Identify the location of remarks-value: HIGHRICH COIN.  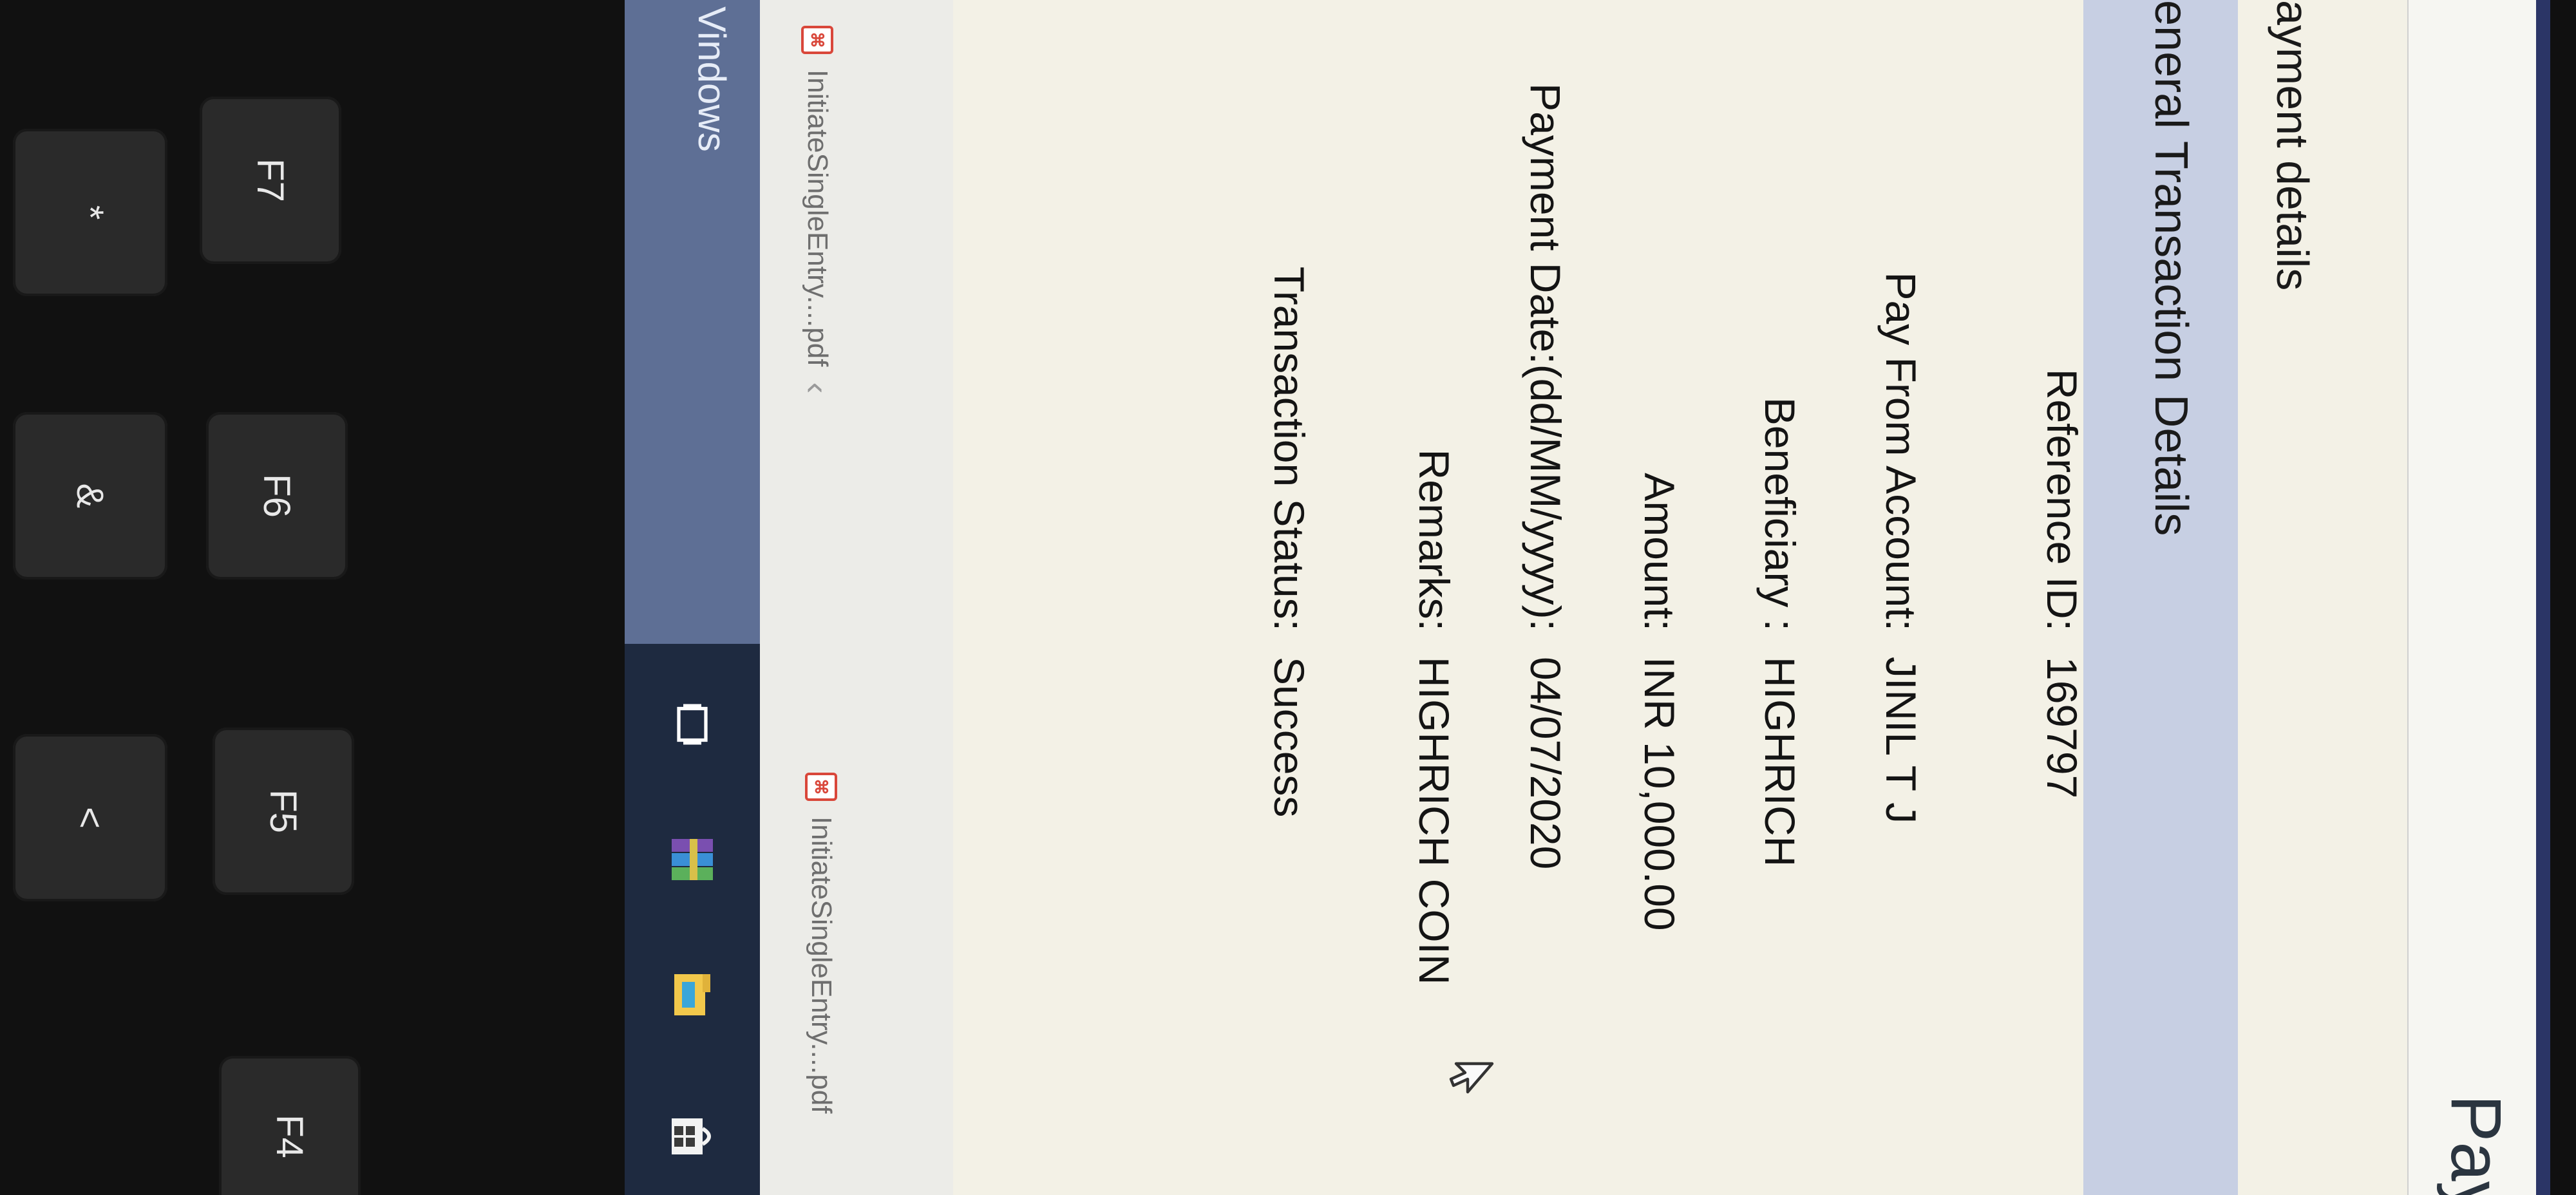
(1434, 821).